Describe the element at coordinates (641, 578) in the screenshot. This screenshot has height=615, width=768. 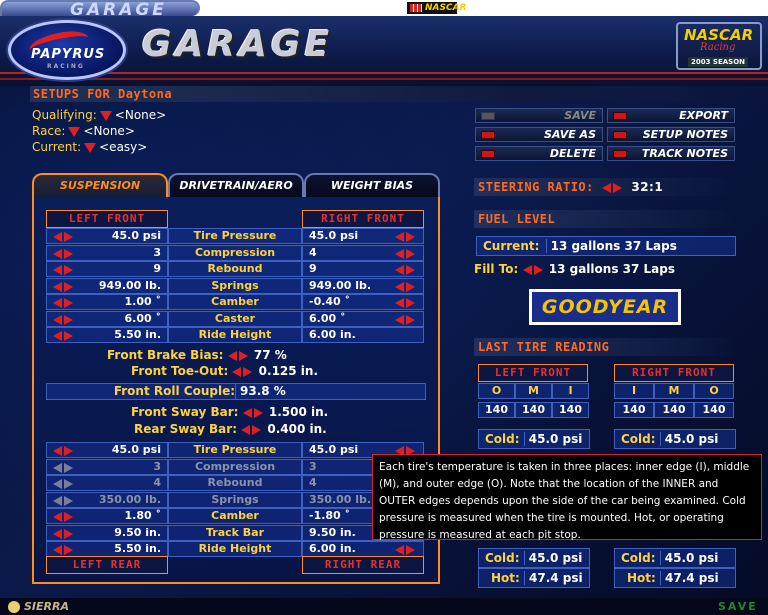
I see `rr-hot-label: Hot:` at that location.